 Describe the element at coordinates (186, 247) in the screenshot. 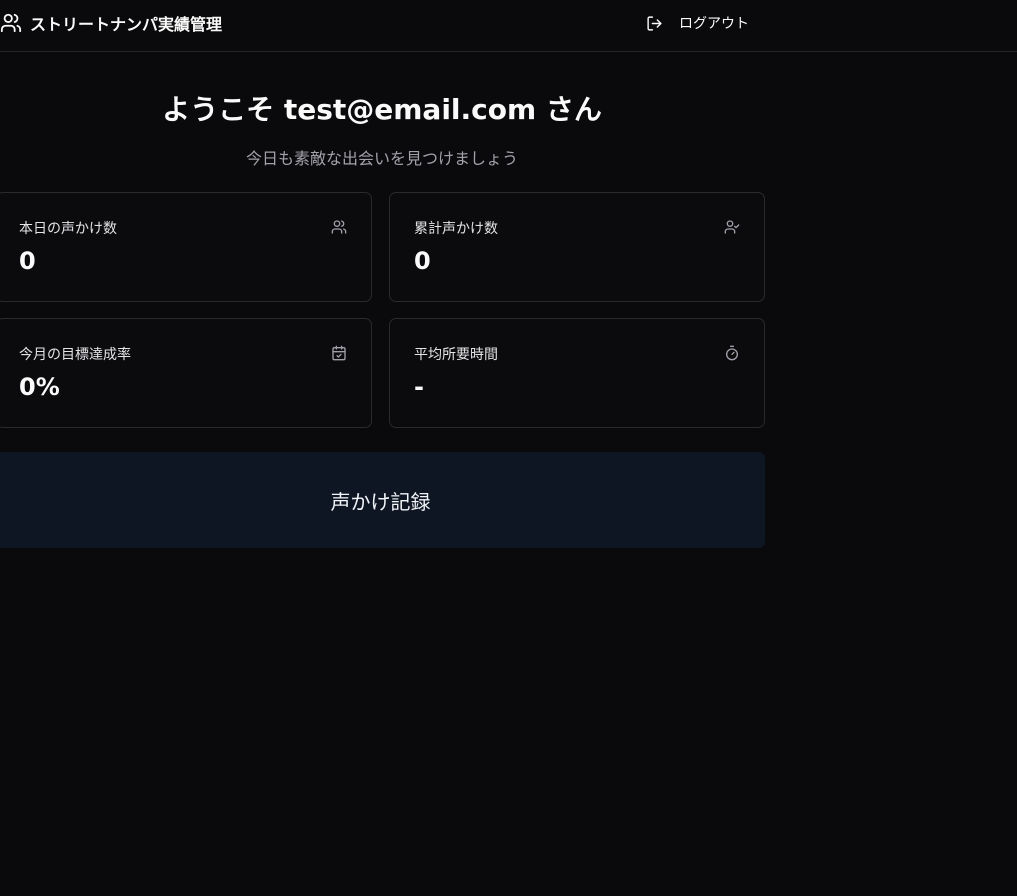

I see `stat-card-today: 本日の声かけ数 0` at that location.